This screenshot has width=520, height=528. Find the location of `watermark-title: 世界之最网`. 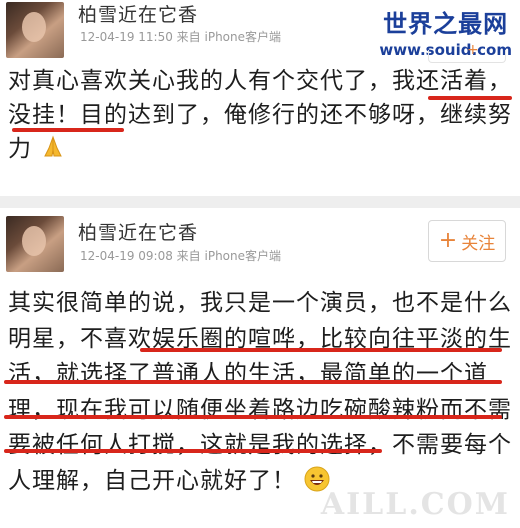

watermark-title: 世界之最网 is located at coordinates (446, 24).